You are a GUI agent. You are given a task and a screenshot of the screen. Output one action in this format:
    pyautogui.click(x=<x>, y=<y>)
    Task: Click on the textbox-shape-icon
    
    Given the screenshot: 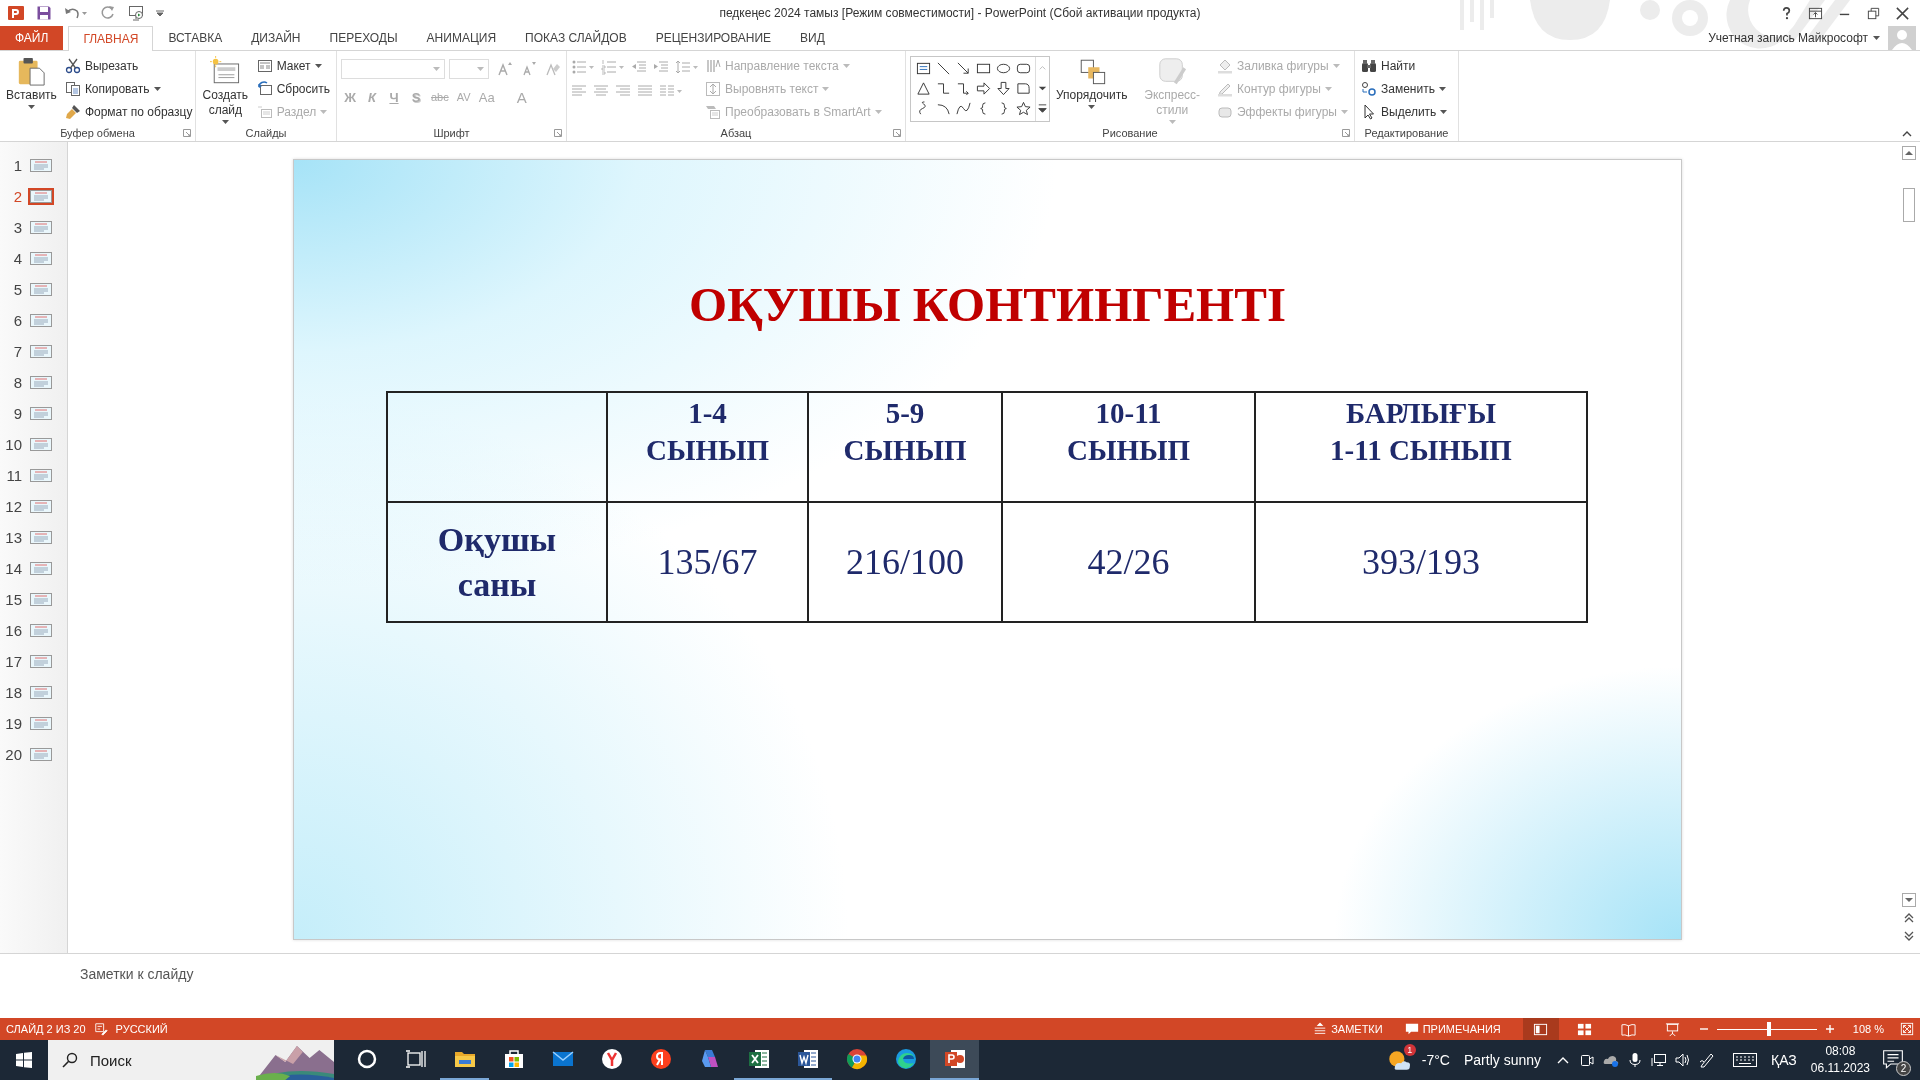 What is the action you would take?
    pyautogui.click(x=923, y=68)
    